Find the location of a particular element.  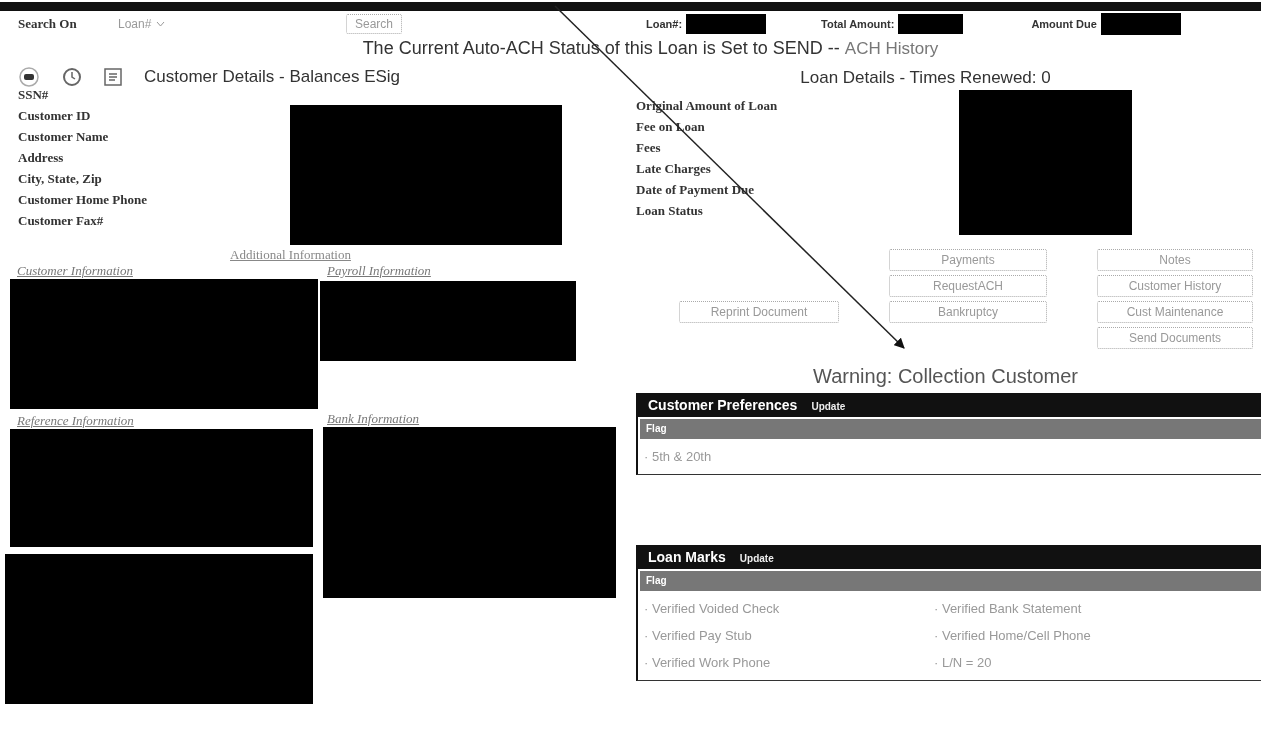

search-type-dropdown: Loan# is located at coordinates (142, 24).